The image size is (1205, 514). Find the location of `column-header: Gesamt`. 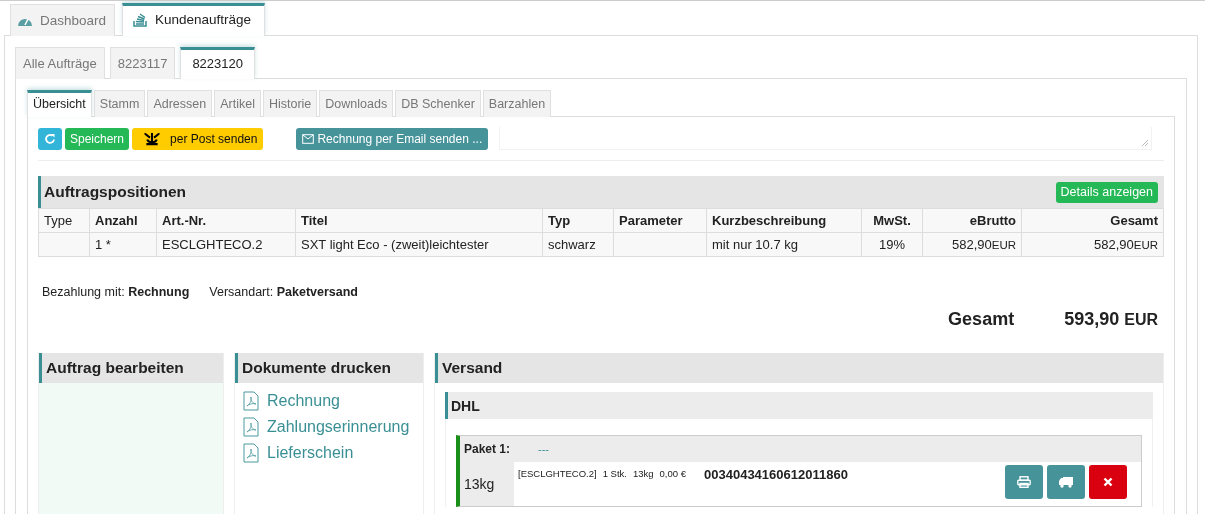

column-header: Gesamt is located at coordinates (1092, 220).